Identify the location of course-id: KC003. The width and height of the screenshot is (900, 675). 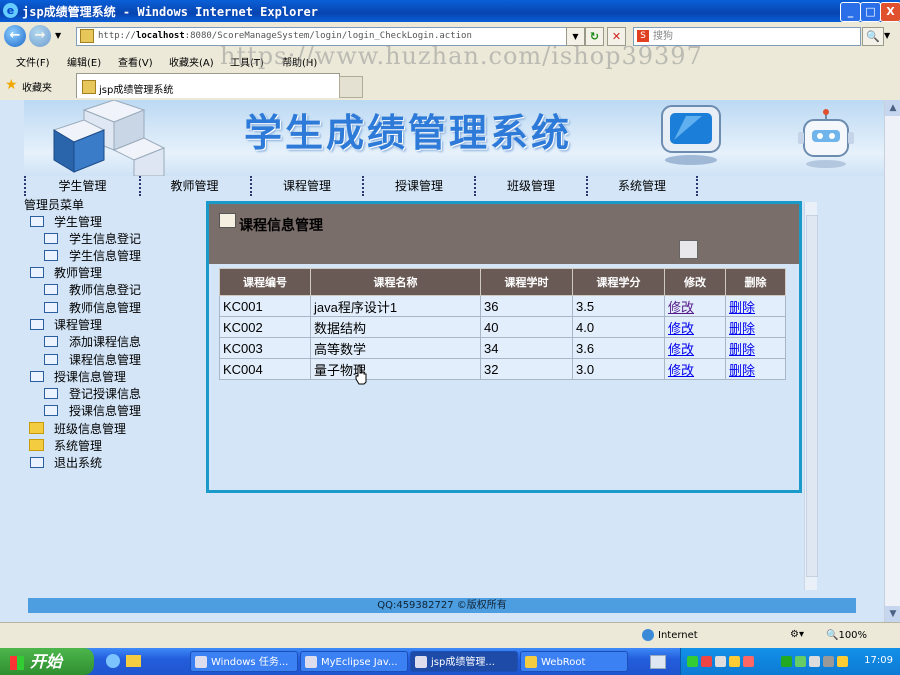
(265, 348).